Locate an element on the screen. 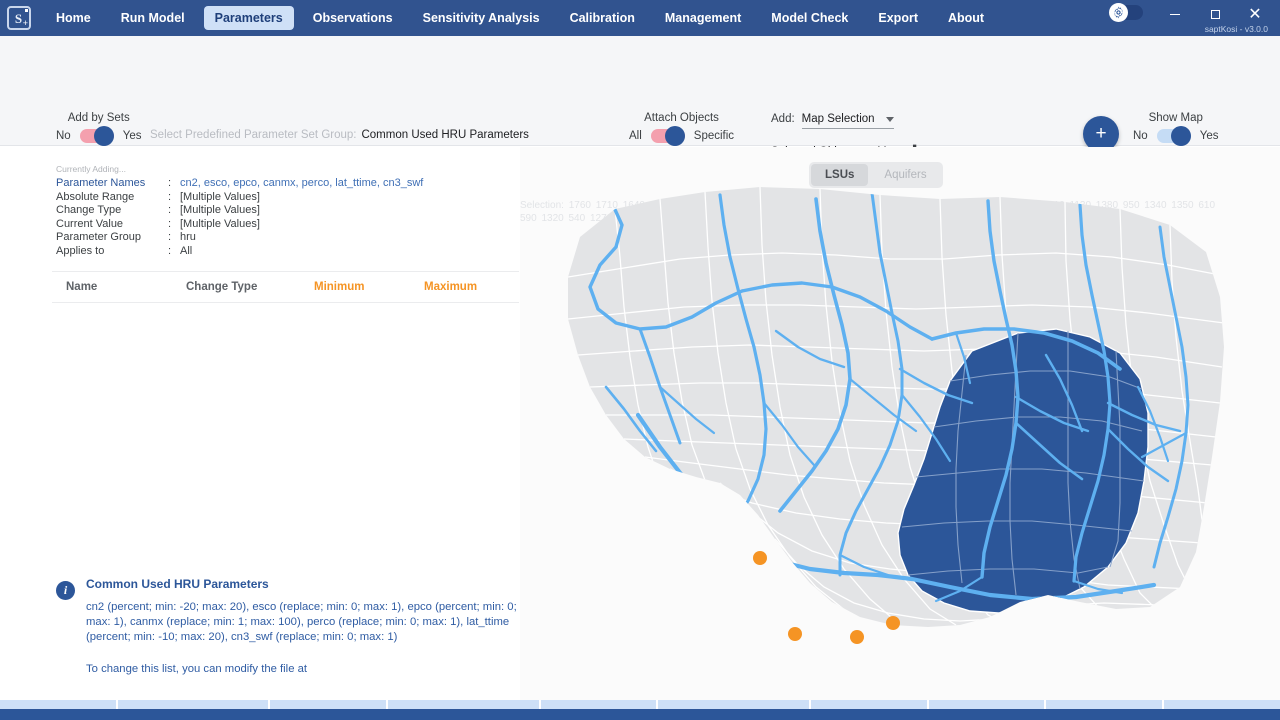 The image size is (1280, 720). parameter-summary-row: Current Value : [Multiple Values] is located at coordinates (239, 224).